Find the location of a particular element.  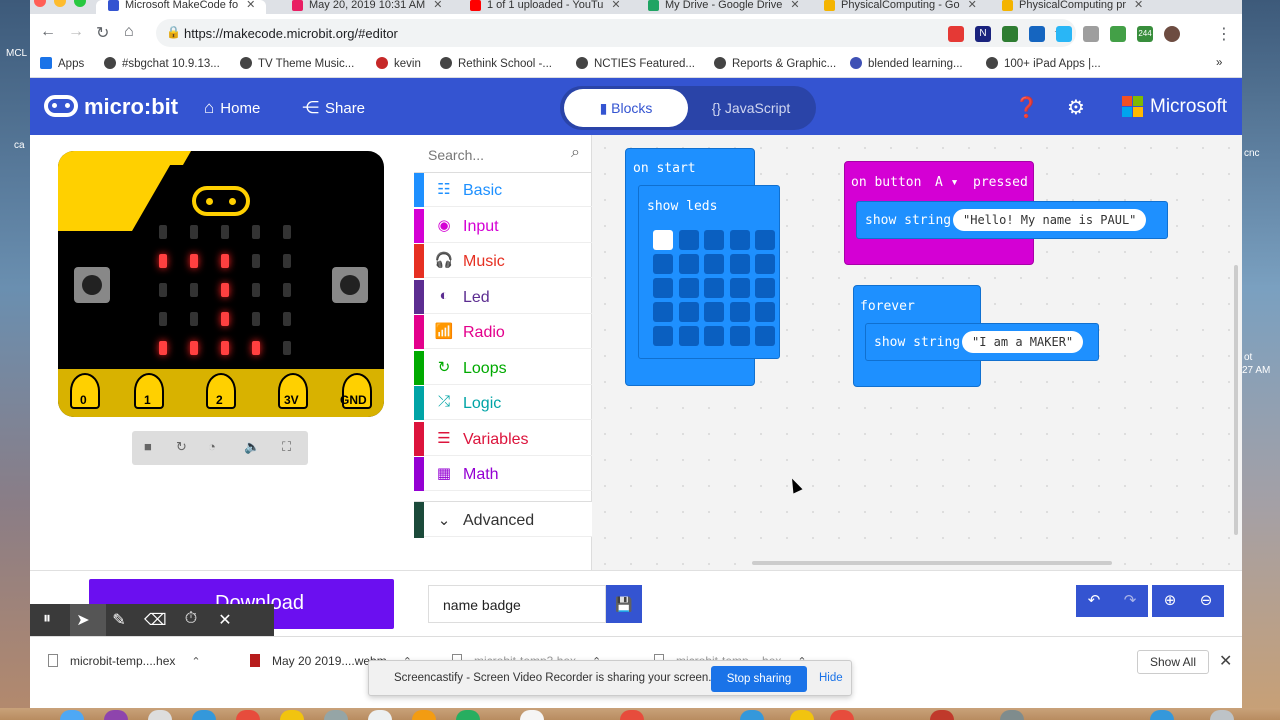

category-variables: ☰ Variables is located at coordinates (503, 438).